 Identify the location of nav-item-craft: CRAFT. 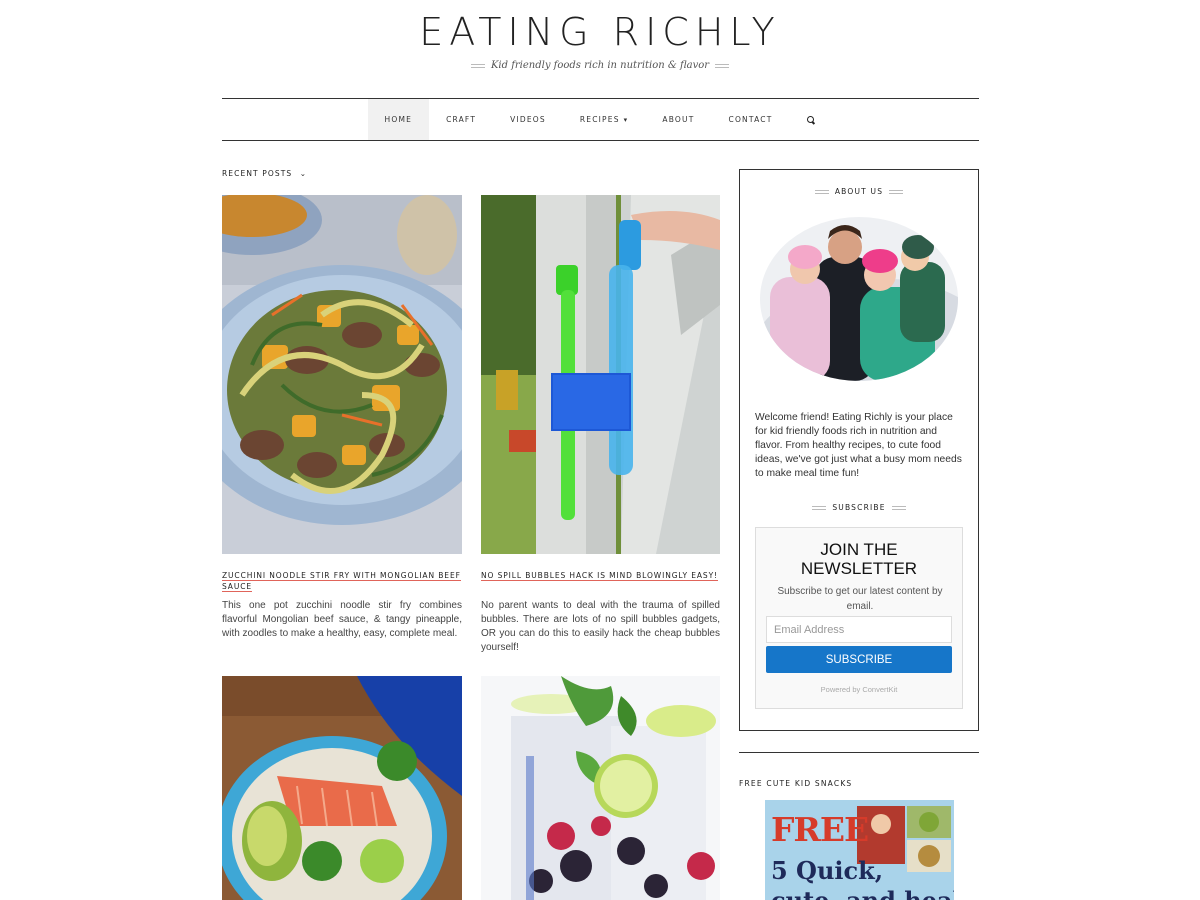
(461, 119).